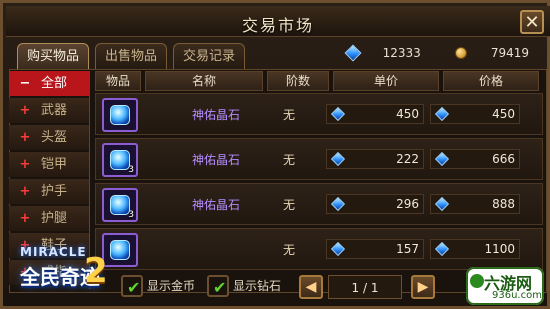 This screenshot has height=309, width=550. What do you see at coordinates (477, 281) in the screenshot?
I see `watermark-logo-icon` at bounding box center [477, 281].